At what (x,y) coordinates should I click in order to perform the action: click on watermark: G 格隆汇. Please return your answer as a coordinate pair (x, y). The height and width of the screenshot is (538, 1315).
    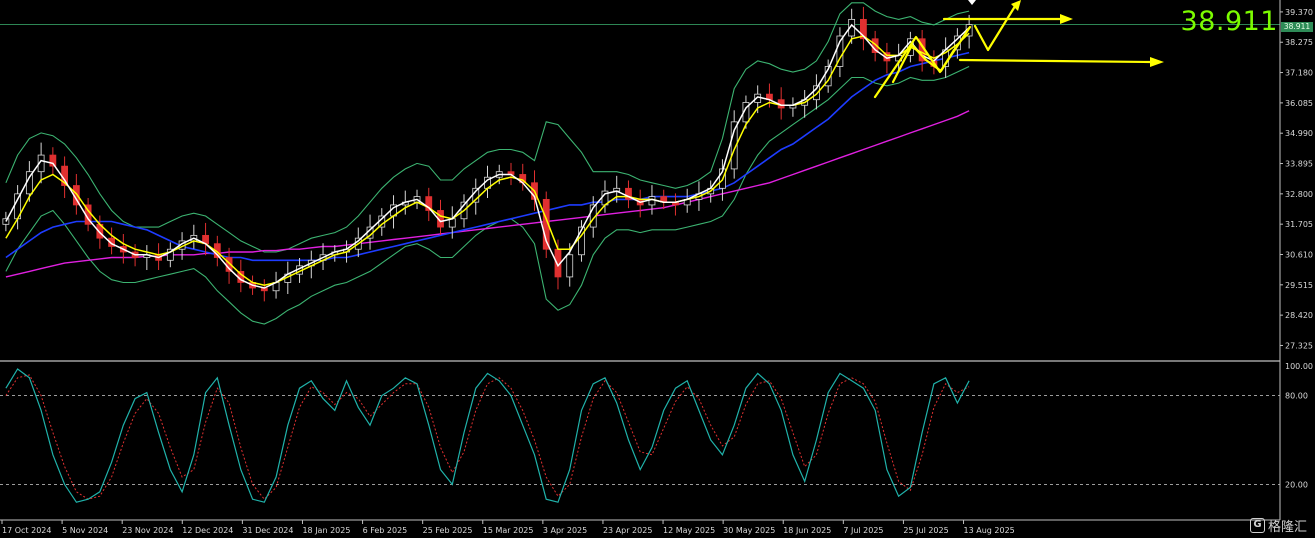
    Looking at the image, I should click on (1278, 525).